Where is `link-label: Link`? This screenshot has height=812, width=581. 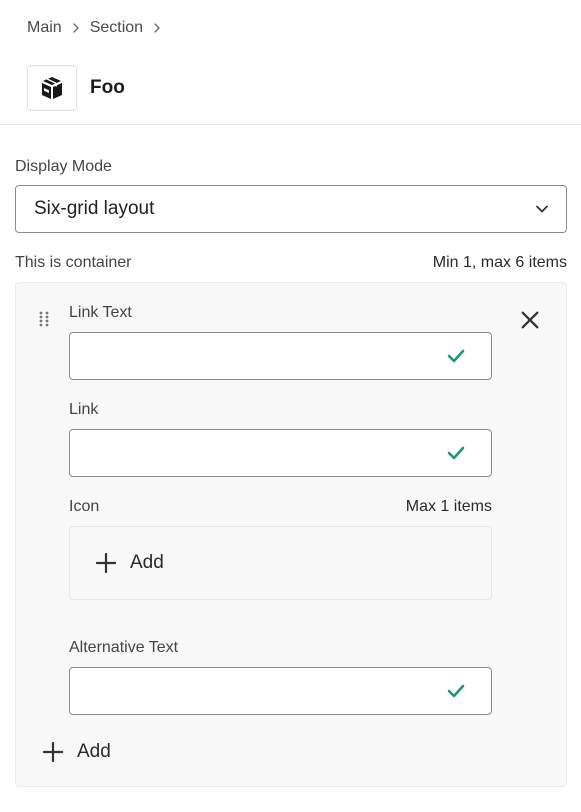
link-label: Link is located at coordinates (84, 409).